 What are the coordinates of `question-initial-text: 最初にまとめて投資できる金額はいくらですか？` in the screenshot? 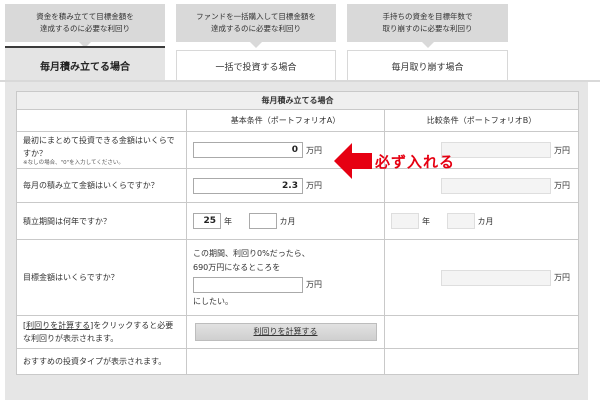 It's located at (99, 146).